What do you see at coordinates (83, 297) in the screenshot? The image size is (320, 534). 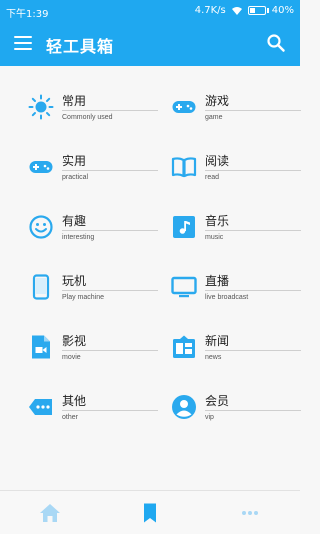 I see `category-sublabel: Play machine` at bounding box center [83, 297].